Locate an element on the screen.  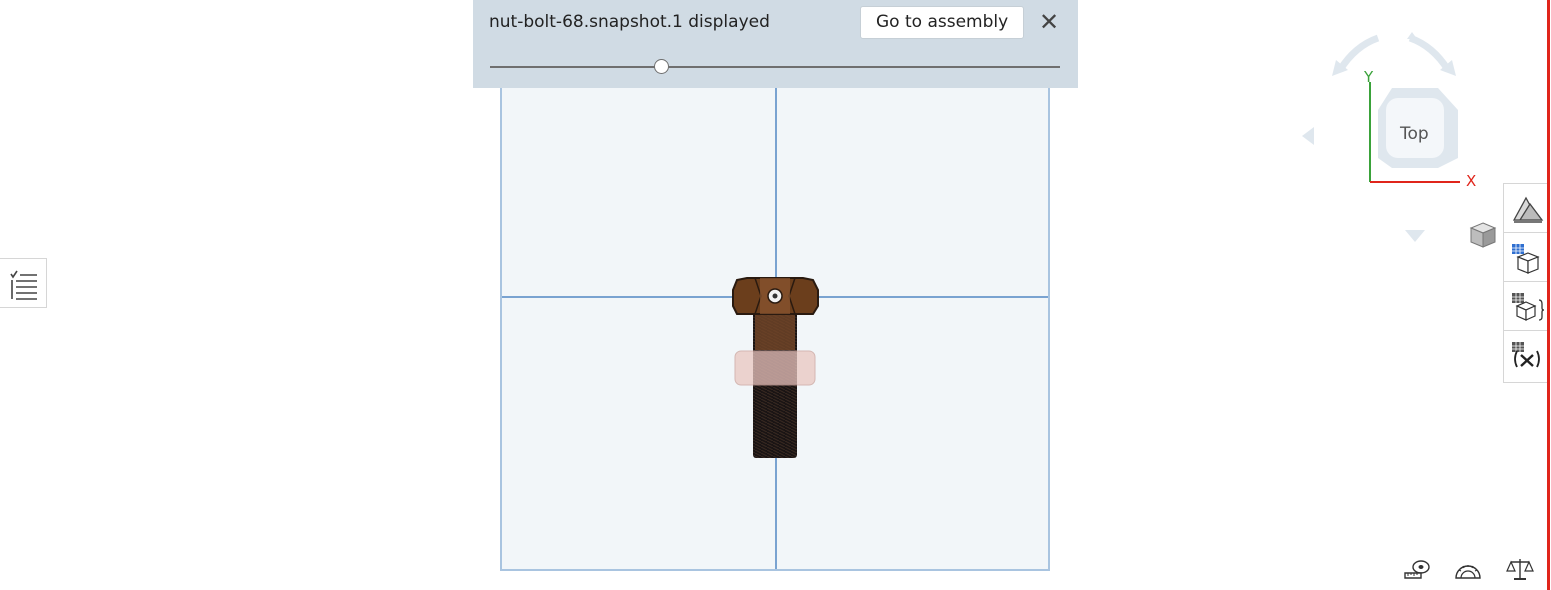
right-tool-panel is located at coordinates (1525, 283).